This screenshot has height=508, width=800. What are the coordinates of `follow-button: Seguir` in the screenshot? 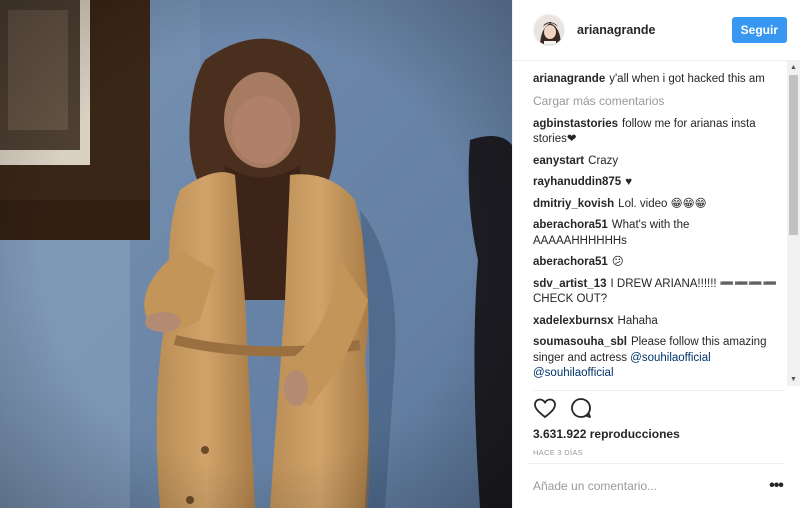 It's located at (759, 30).